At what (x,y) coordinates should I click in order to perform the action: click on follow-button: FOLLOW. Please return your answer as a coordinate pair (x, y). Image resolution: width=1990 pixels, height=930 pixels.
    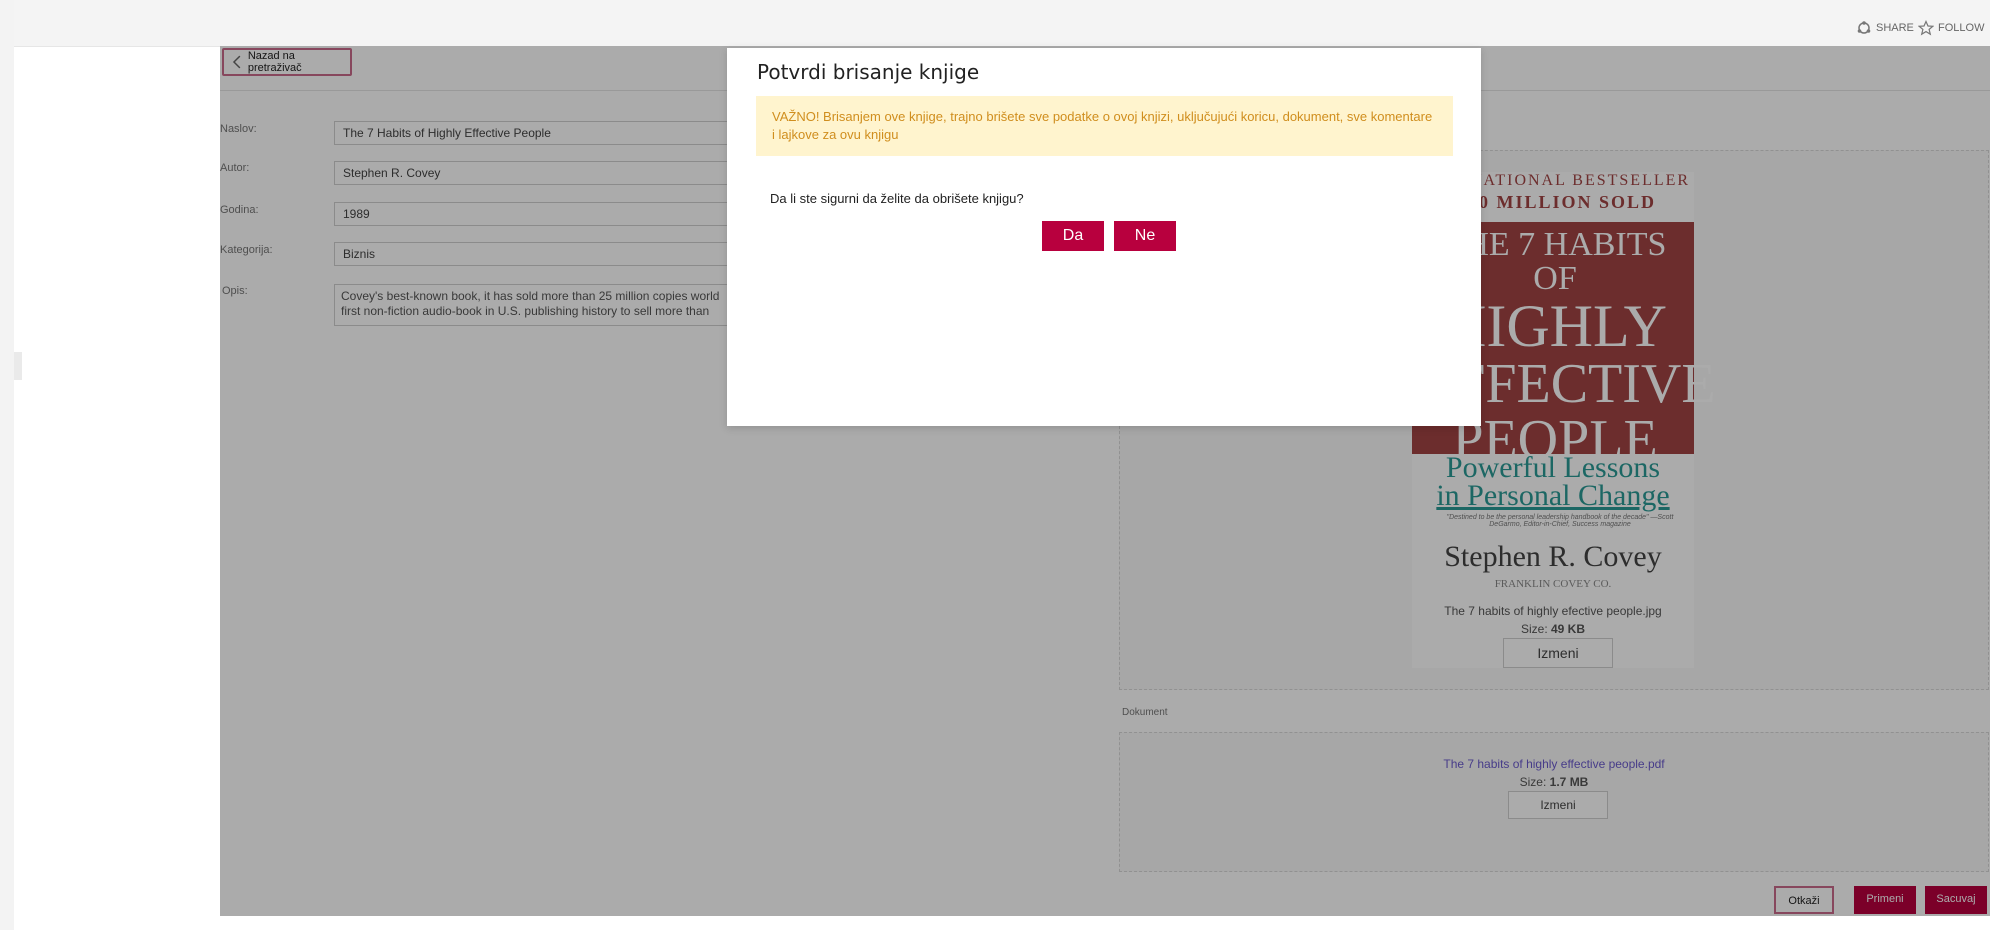
    Looking at the image, I should click on (1951, 28).